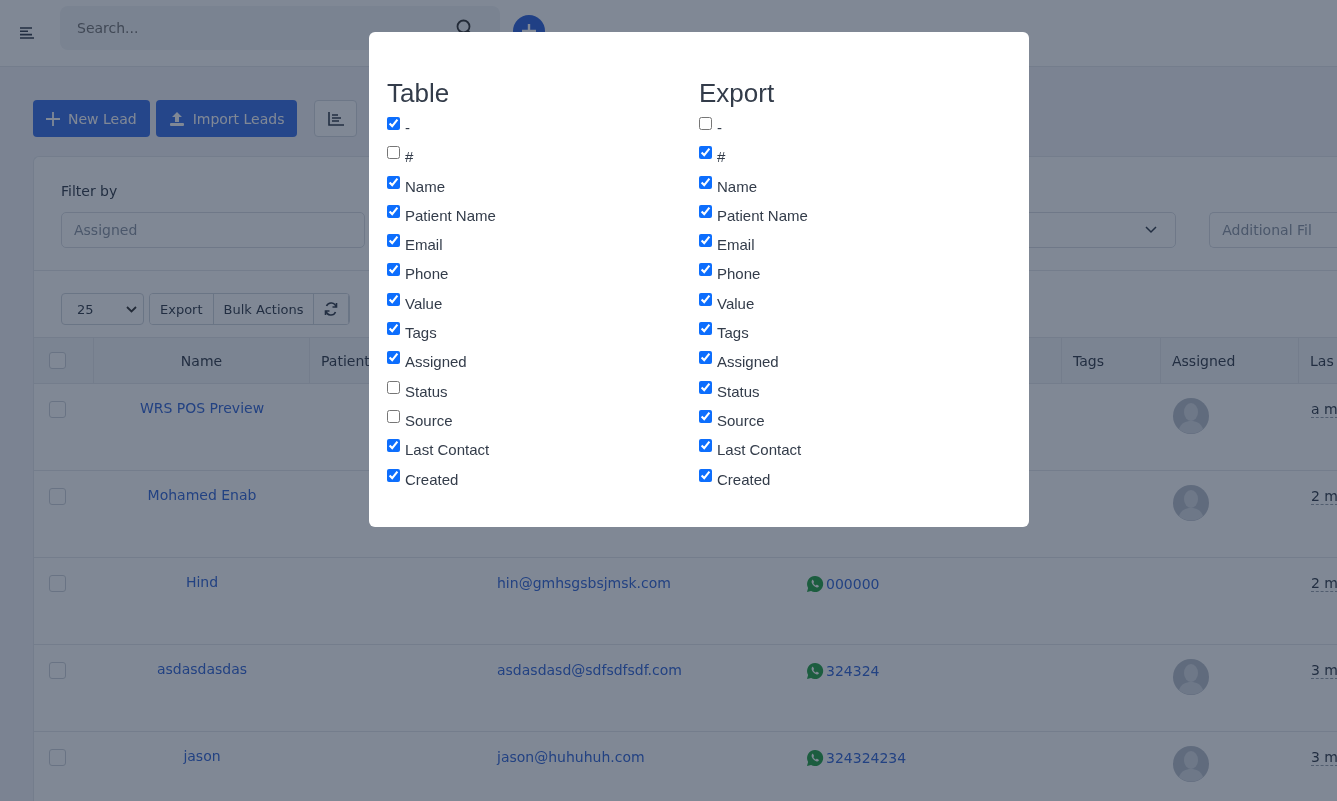 The image size is (1337, 801). I want to click on bar-chart-icon, so click(335, 118).